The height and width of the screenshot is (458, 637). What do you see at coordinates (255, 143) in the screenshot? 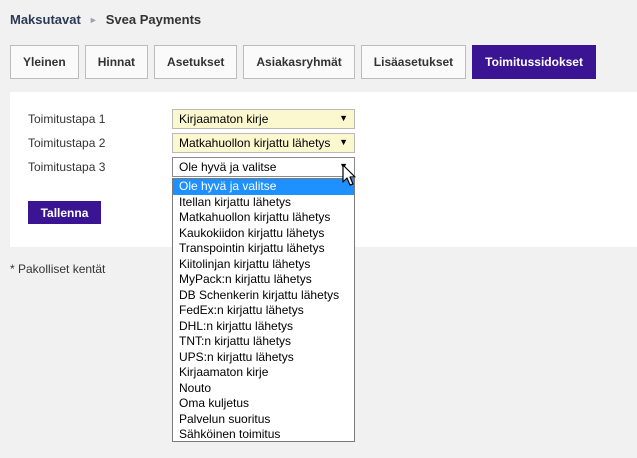
I see `toimitustapa-2-value: Matkahuollon kirjattu lähetys` at bounding box center [255, 143].